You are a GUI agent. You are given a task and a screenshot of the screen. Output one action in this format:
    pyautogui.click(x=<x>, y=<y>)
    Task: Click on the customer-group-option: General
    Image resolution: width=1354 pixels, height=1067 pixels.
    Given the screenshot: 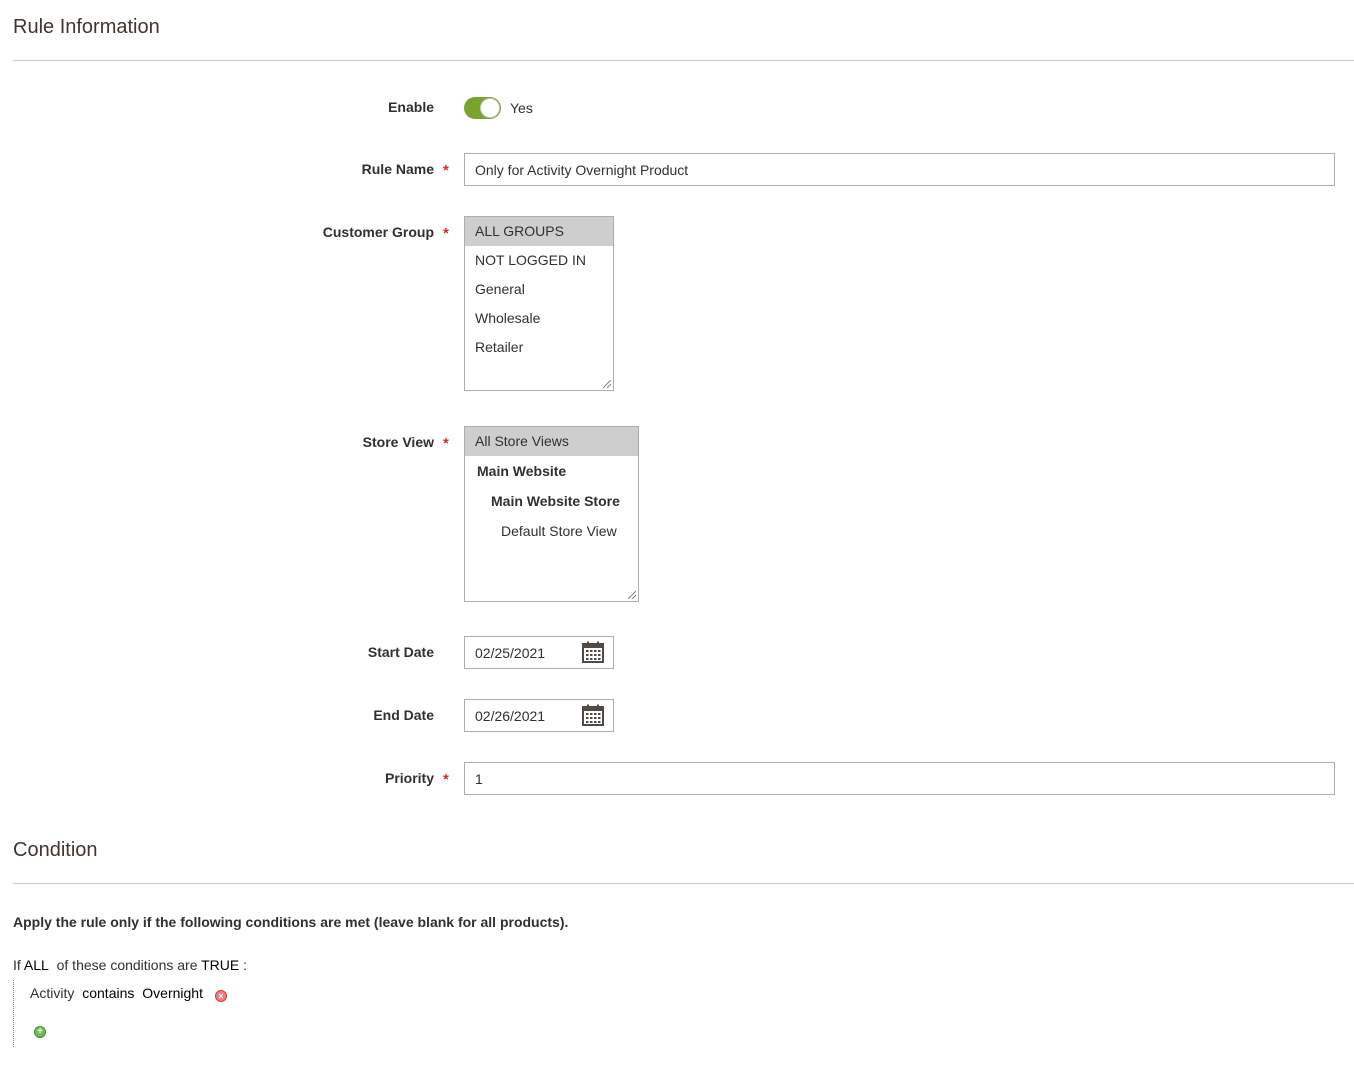 What is the action you would take?
    pyautogui.click(x=539, y=289)
    